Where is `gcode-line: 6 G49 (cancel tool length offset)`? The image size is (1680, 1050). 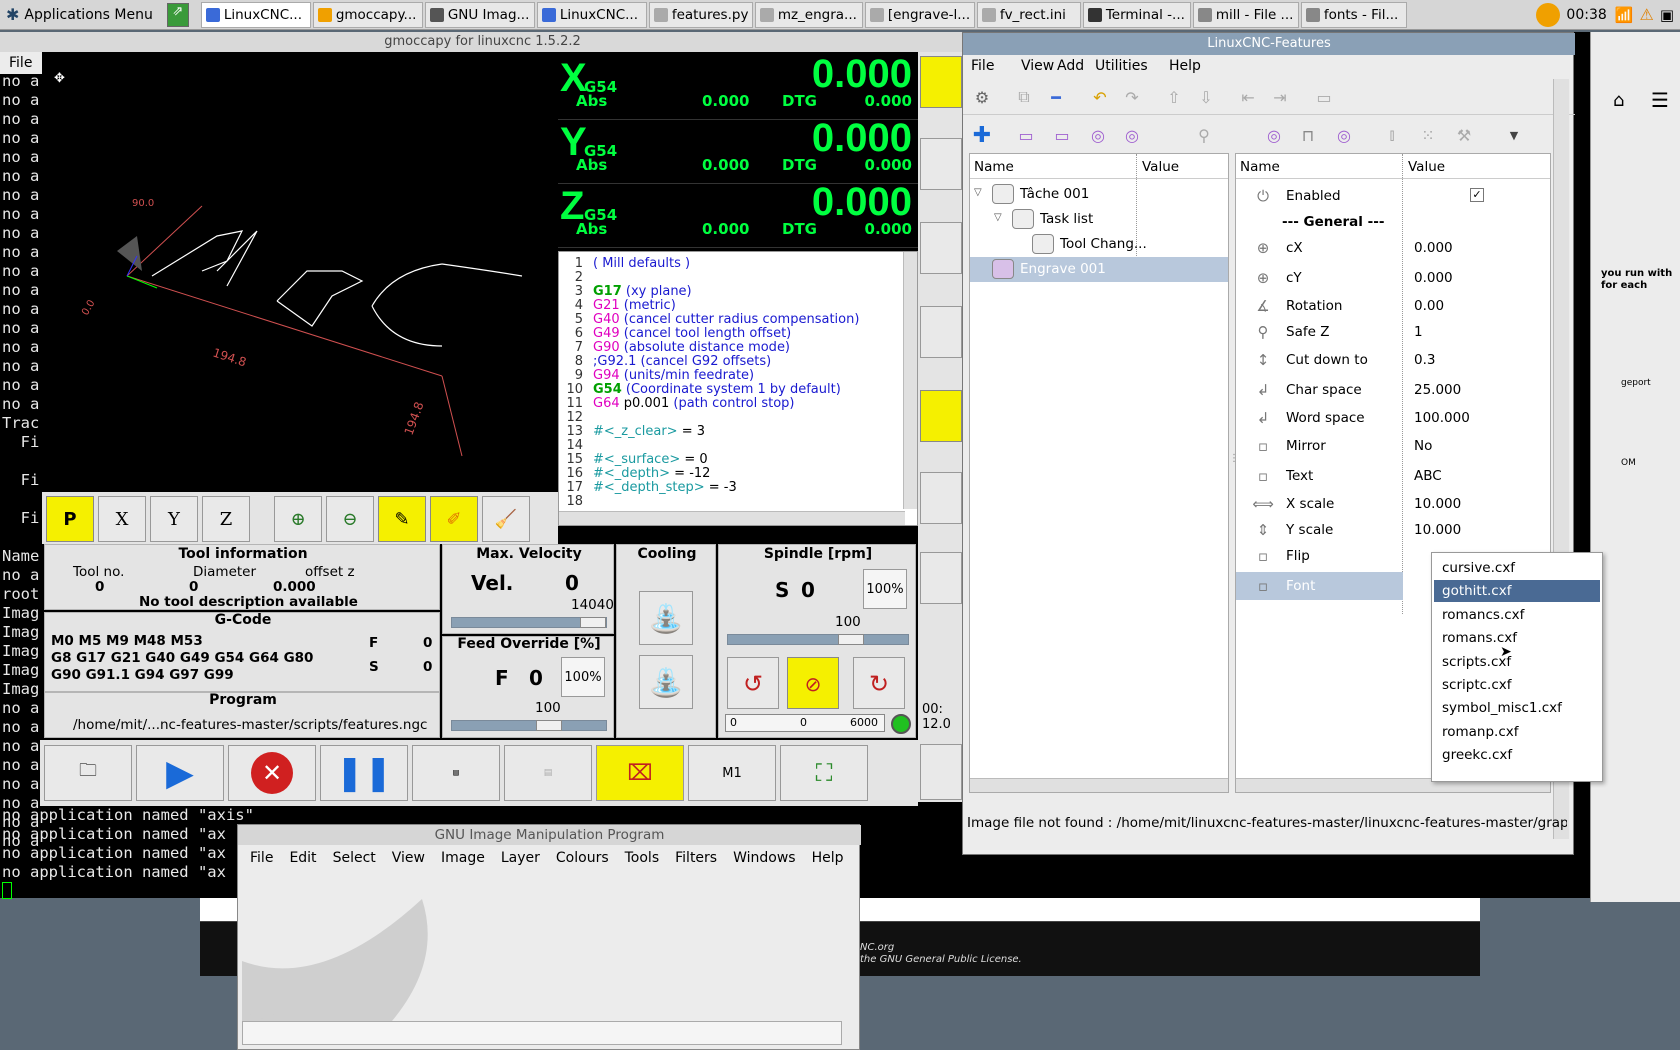 gcode-line: 6 G49 (cancel tool length offset) is located at coordinates (729, 333).